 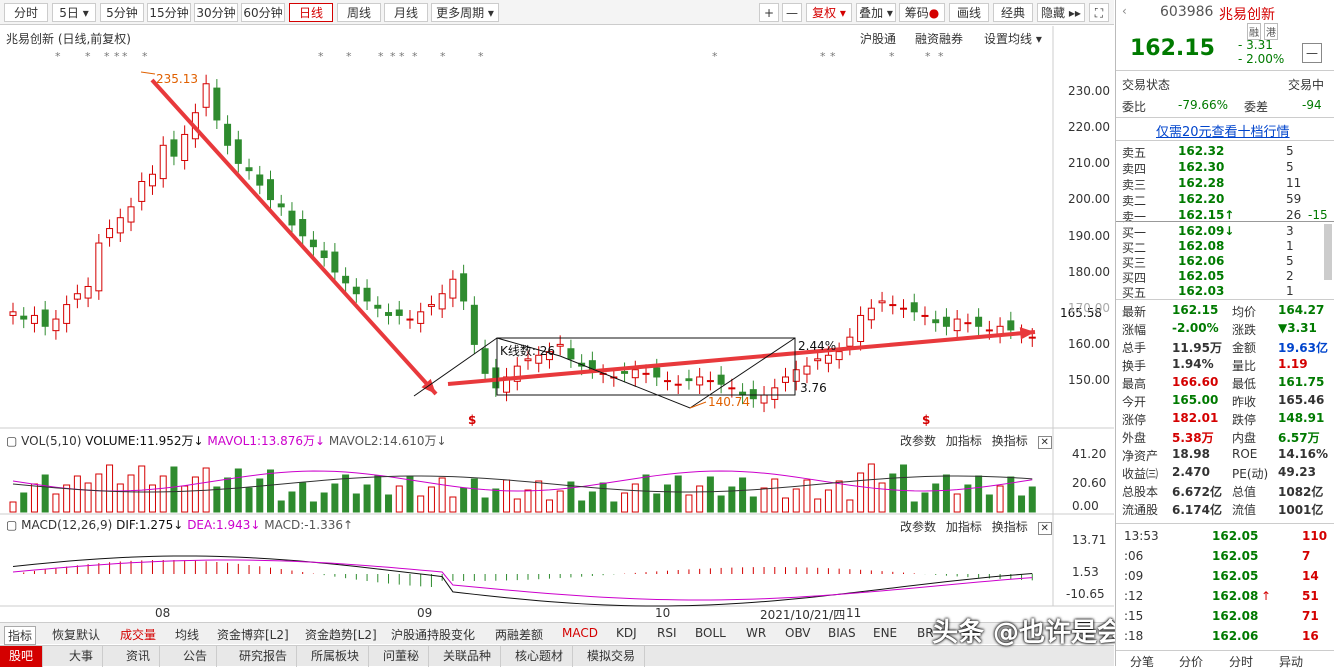 What do you see at coordinates (1134, 576) in the screenshot?
I see `tick-time: :09` at bounding box center [1134, 576].